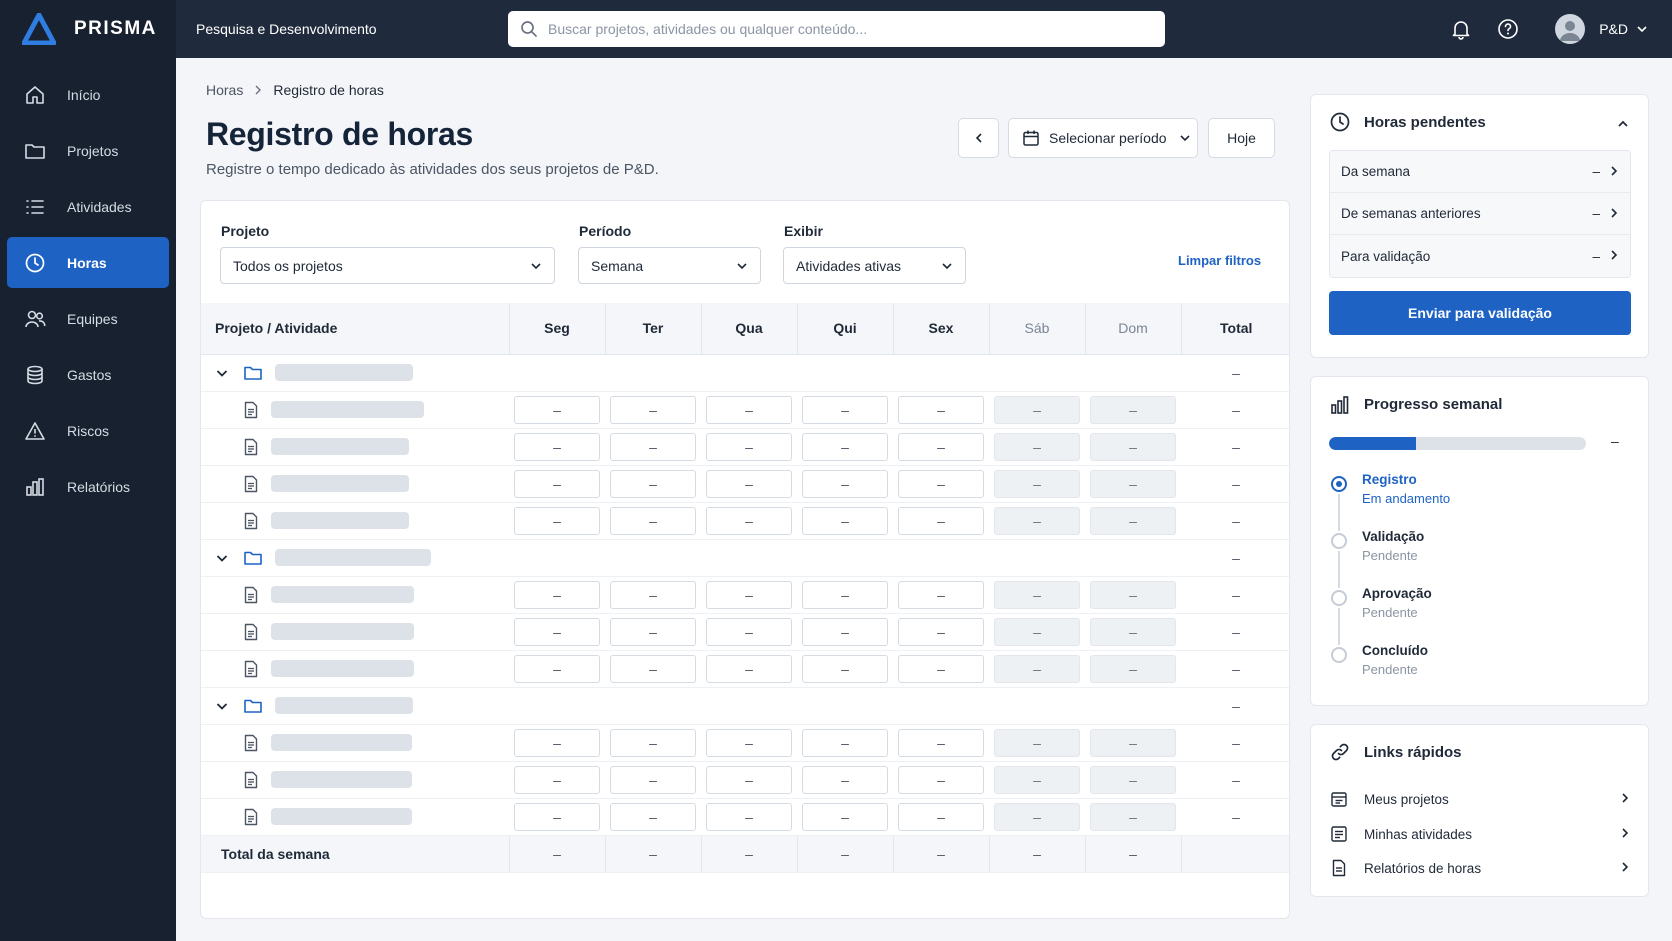 The image size is (1672, 941). Describe the element at coordinates (1480, 256) in the screenshot. I see `pending-row-validation: Para validação –` at that location.